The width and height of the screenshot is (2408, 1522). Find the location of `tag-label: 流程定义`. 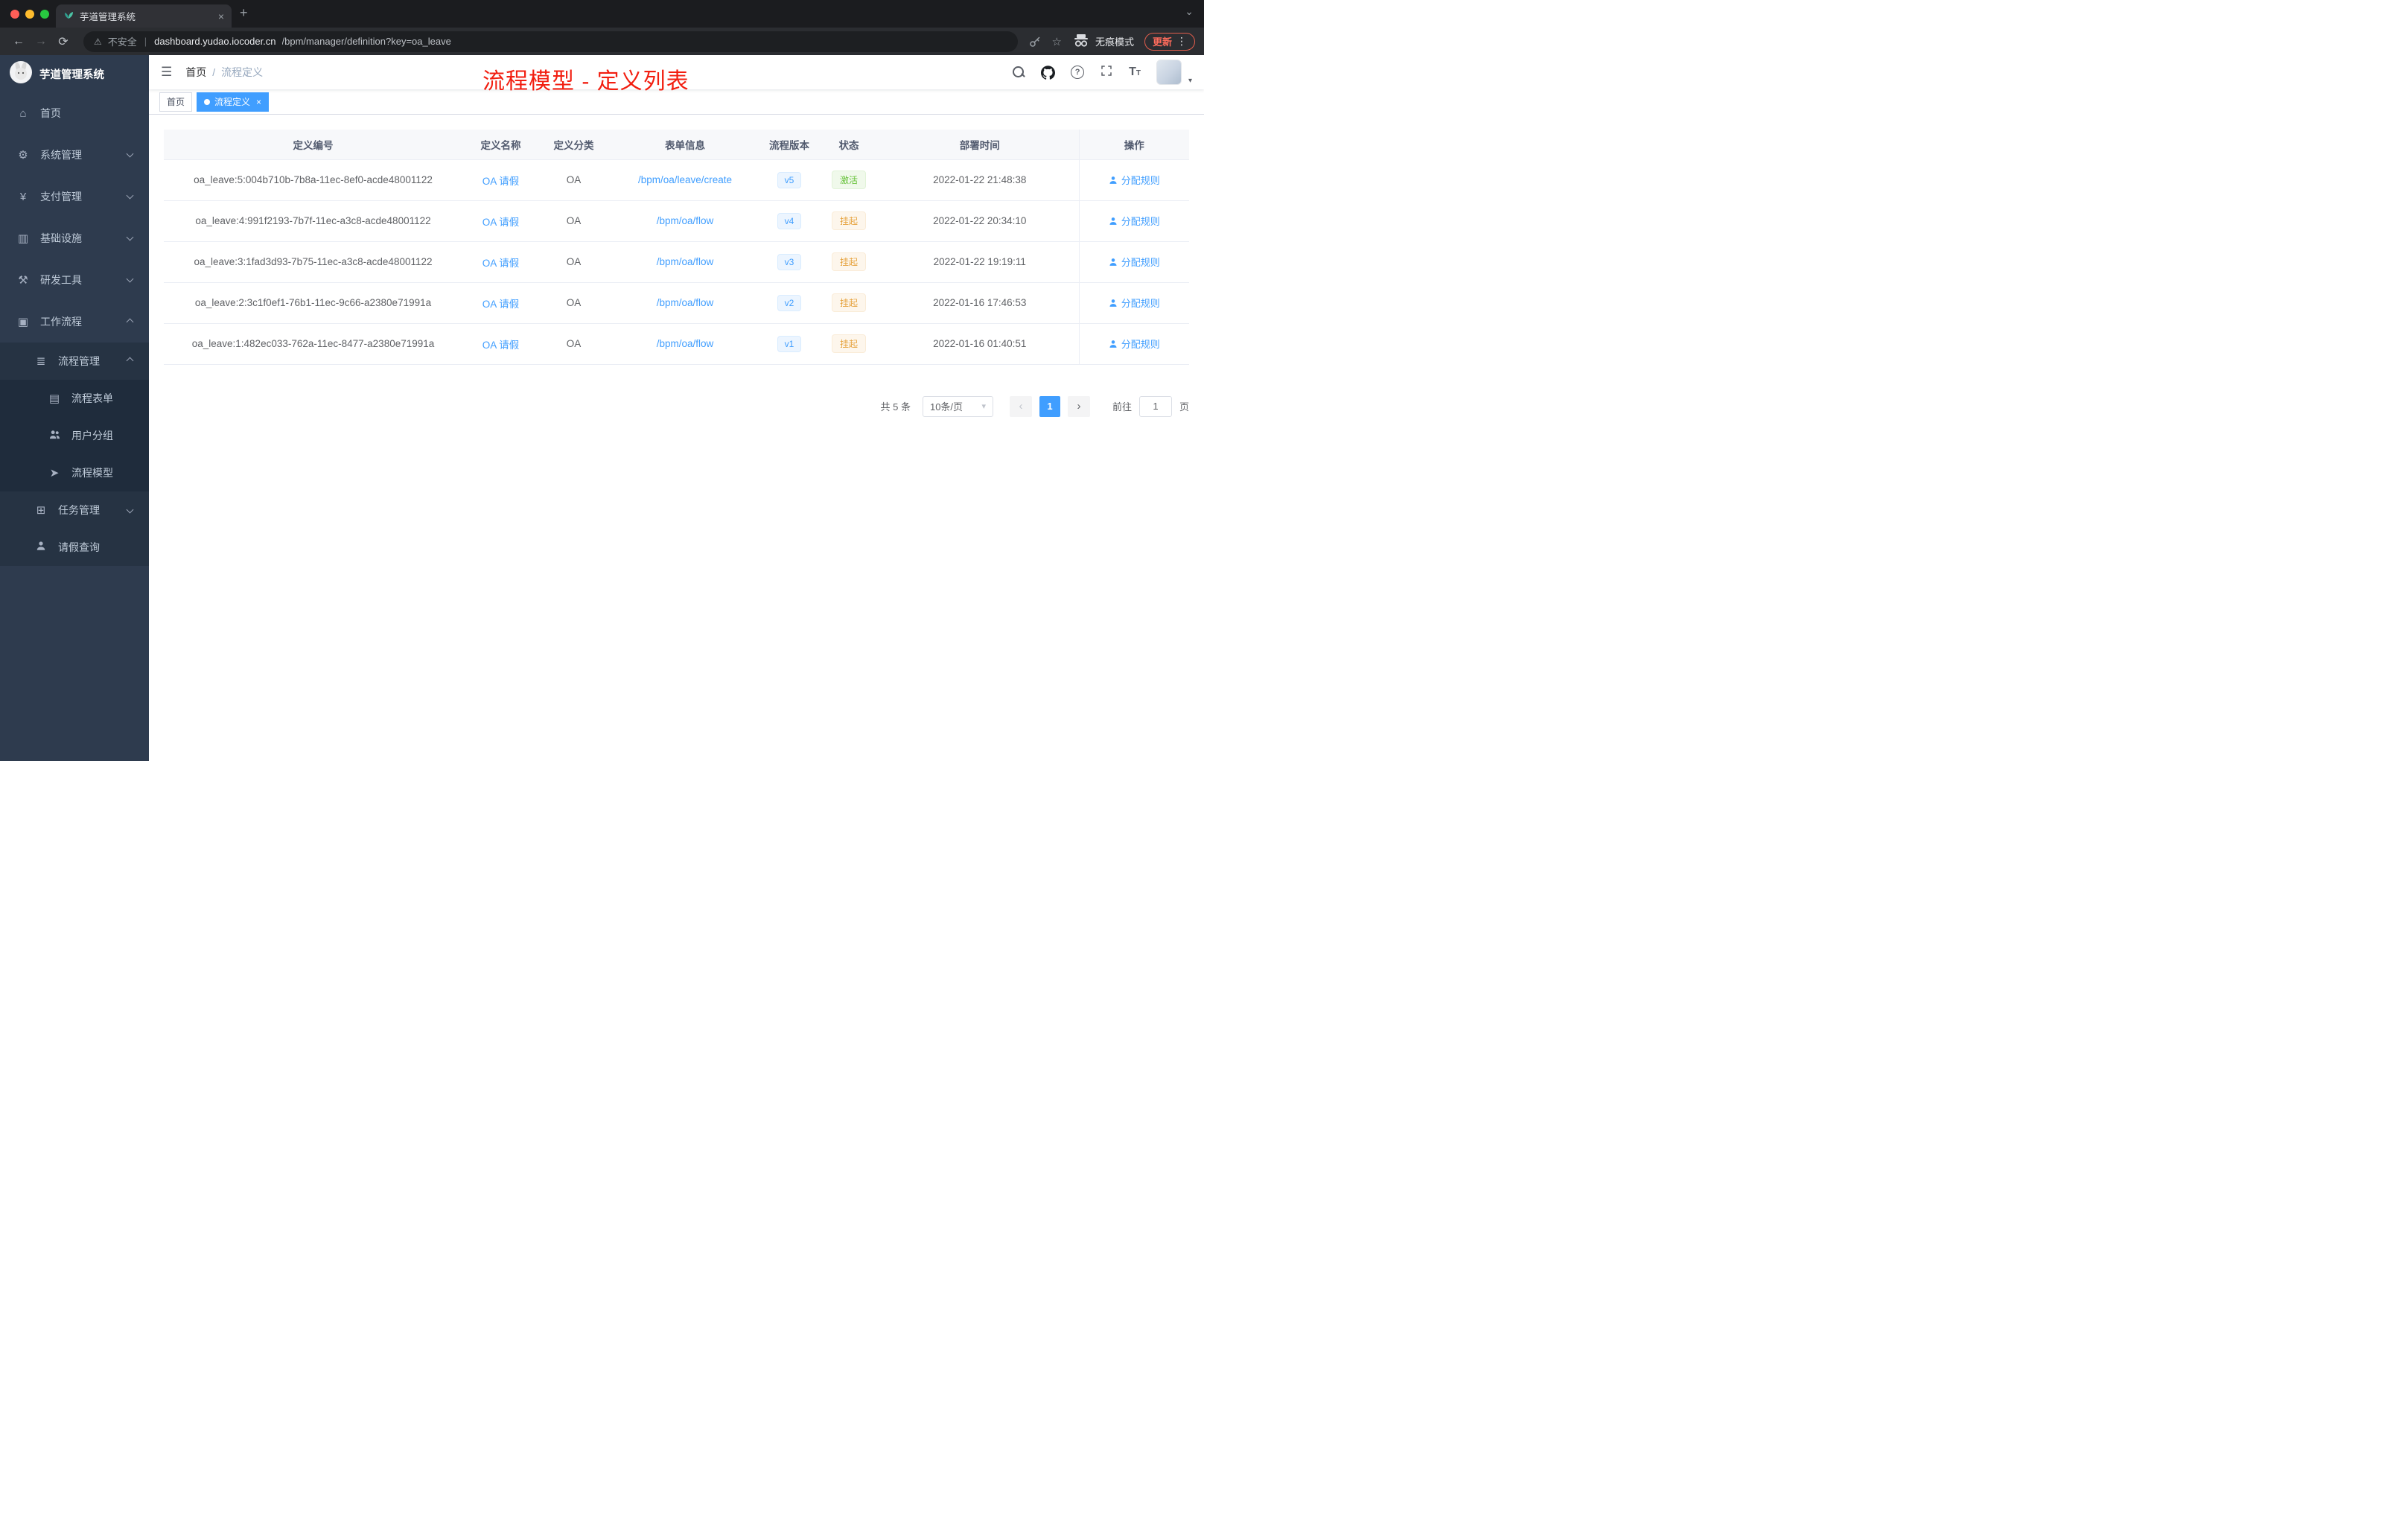

tag-label: 流程定义 is located at coordinates (232, 102).